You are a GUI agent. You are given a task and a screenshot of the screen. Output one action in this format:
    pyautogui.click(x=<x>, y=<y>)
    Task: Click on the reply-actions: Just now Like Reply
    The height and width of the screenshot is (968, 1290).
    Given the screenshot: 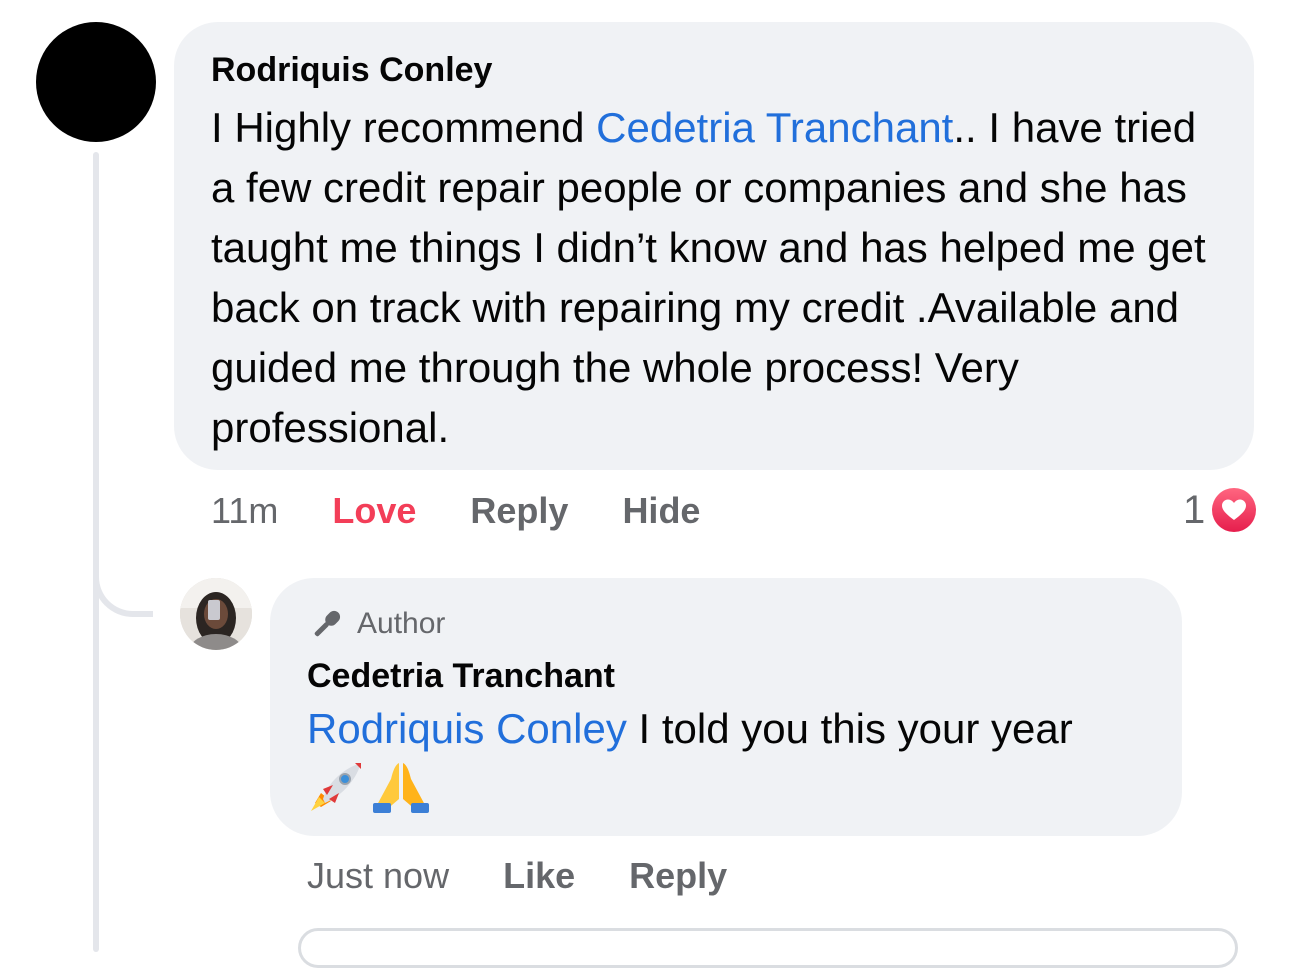 What is the action you would take?
    pyautogui.click(x=544, y=876)
    